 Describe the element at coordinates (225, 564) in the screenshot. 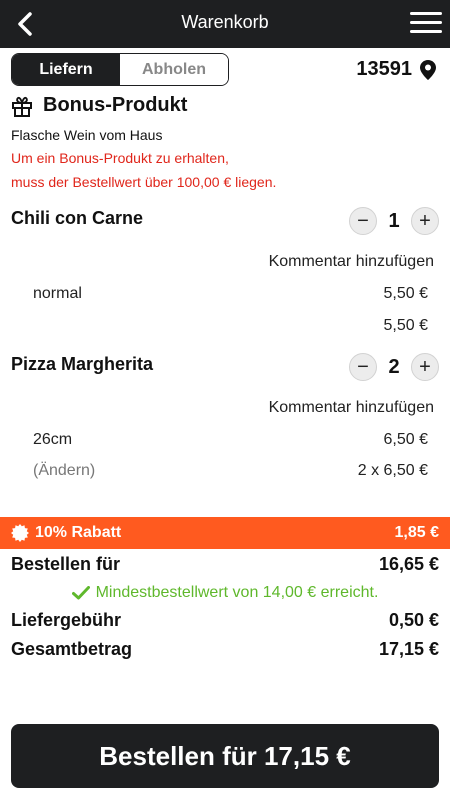

I see `order-for-row: Bestellen für 16,65 €` at that location.